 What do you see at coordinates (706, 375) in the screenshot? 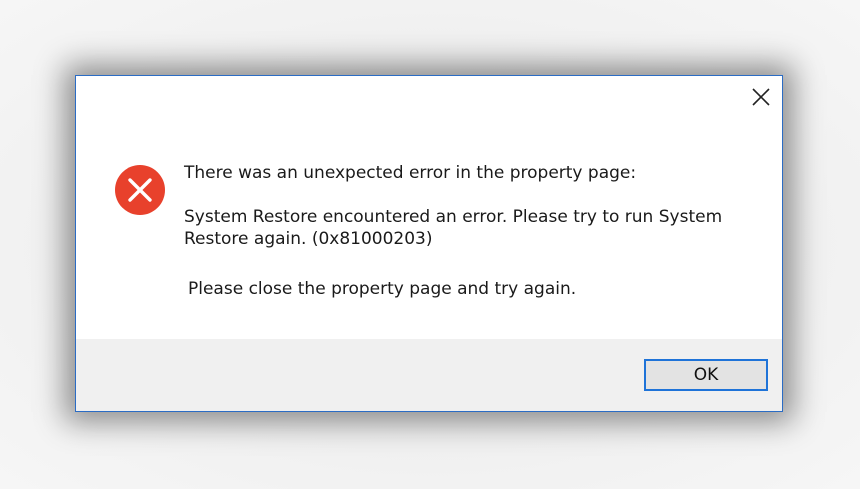
I see `ok-button: OK` at bounding box center [706, 375].